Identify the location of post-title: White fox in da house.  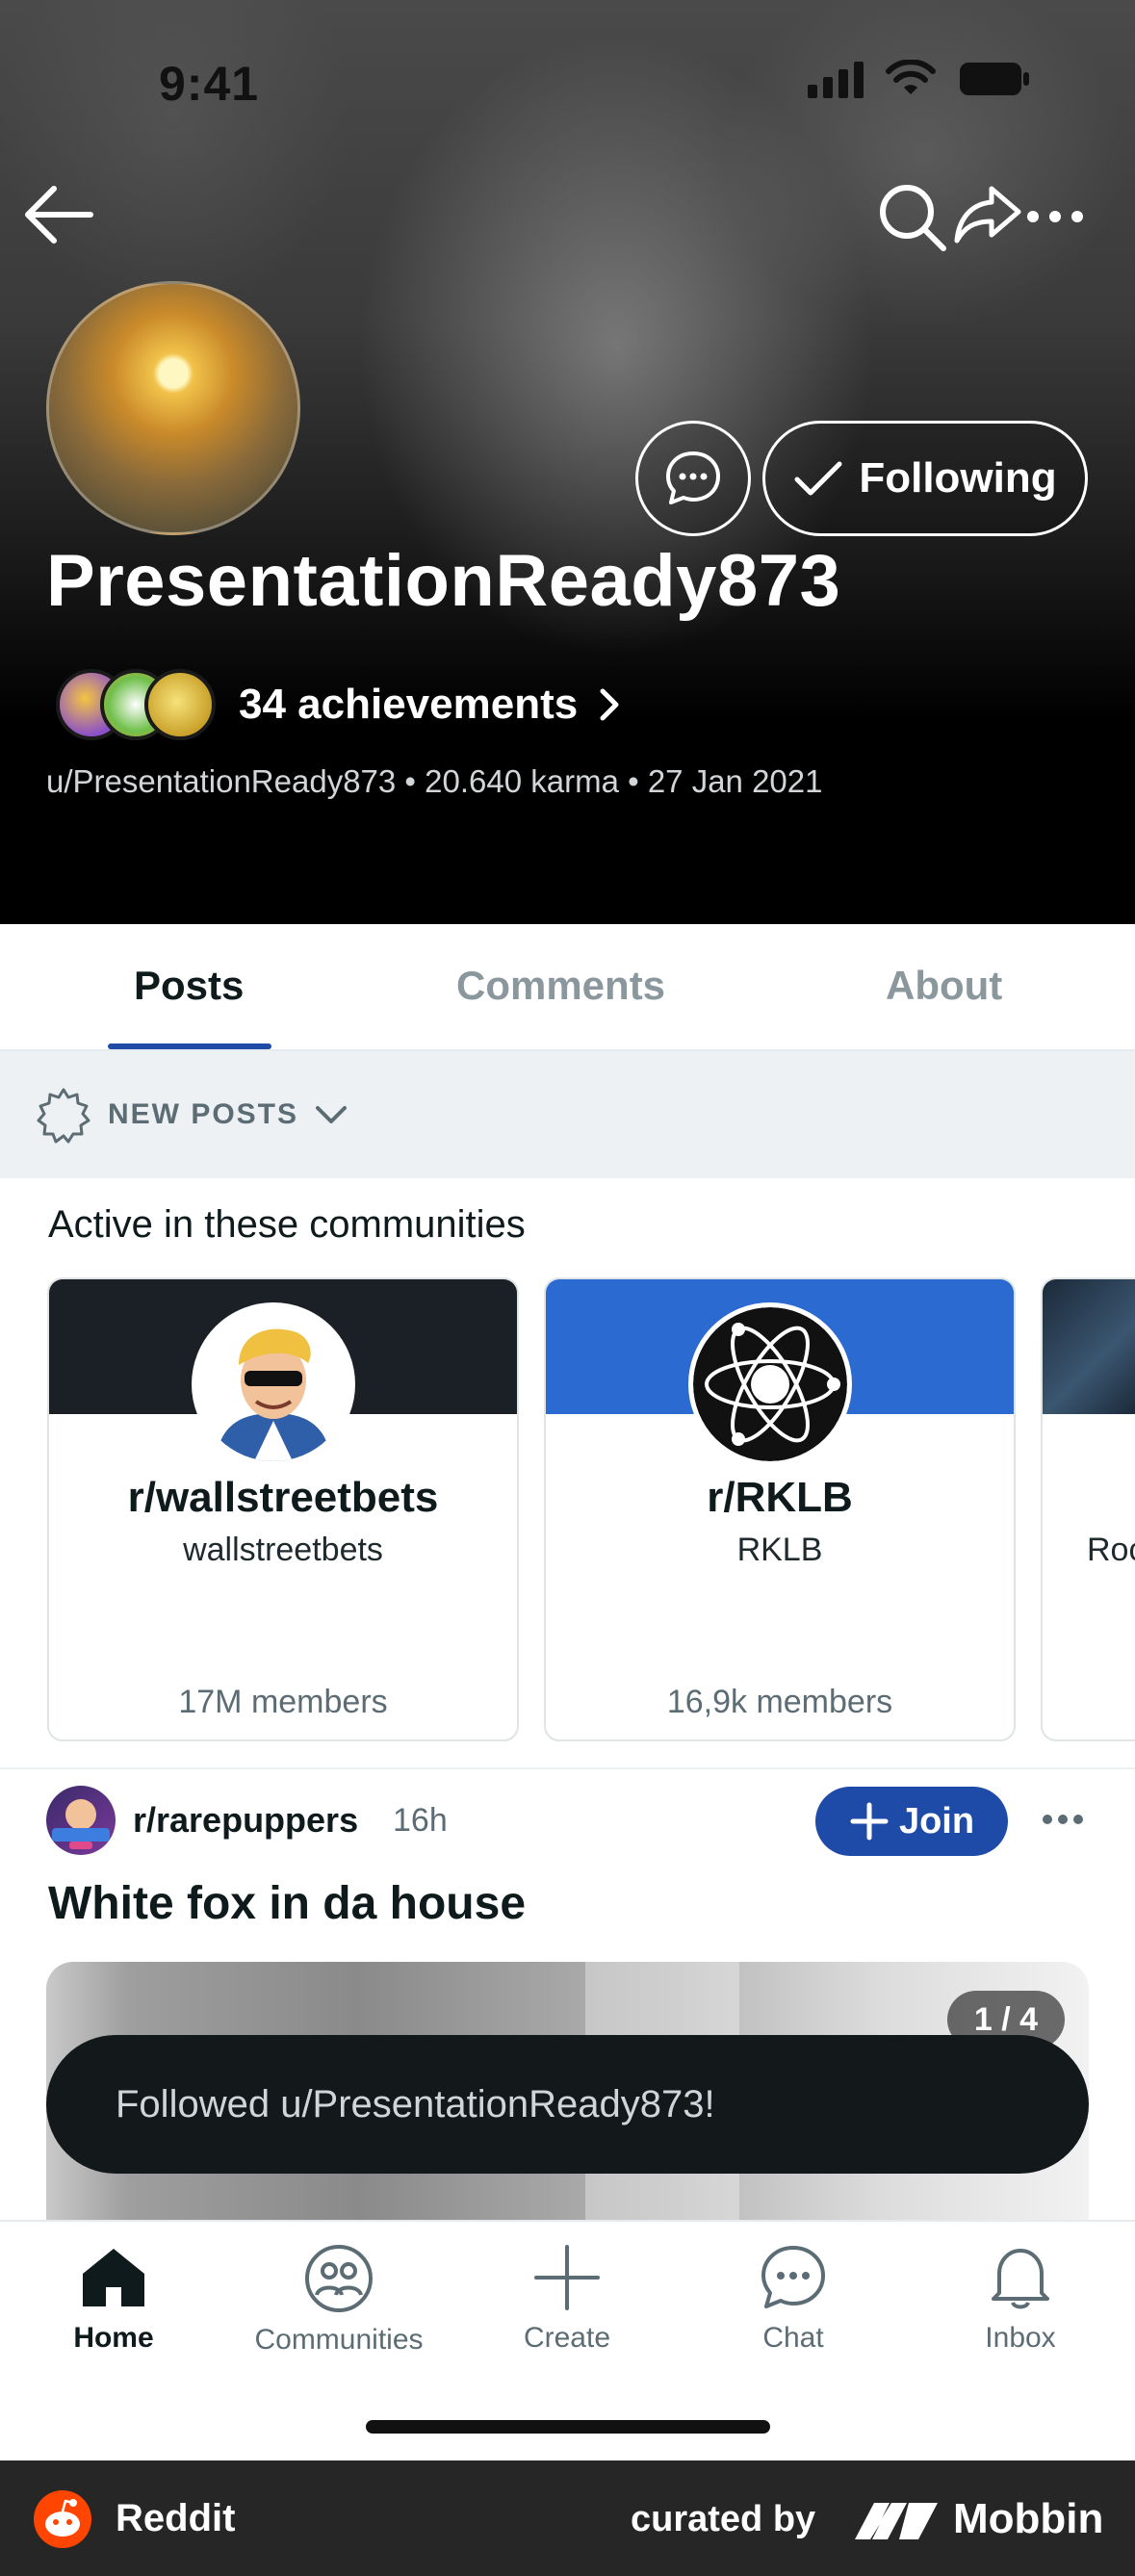
(287, 1904).